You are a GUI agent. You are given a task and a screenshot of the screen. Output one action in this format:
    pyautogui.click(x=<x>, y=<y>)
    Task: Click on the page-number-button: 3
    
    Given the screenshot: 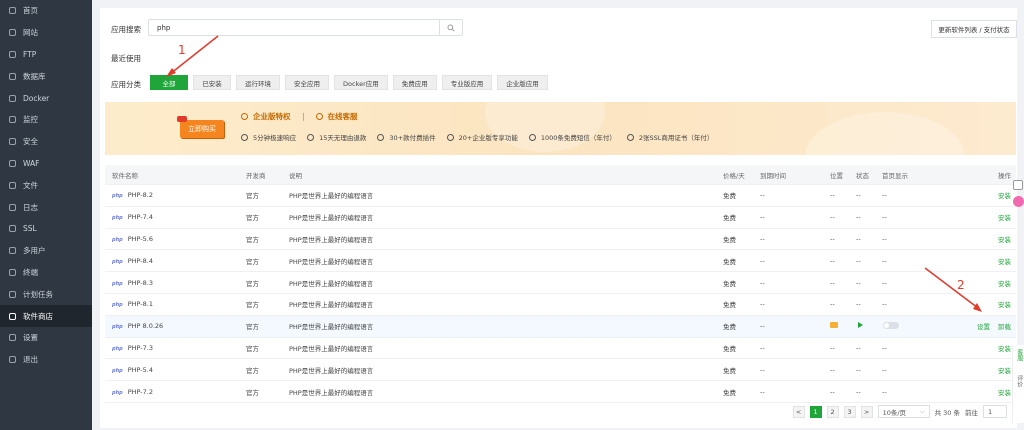 What is the action you would take?
    pyautogui.click(x=849, y=411)
    